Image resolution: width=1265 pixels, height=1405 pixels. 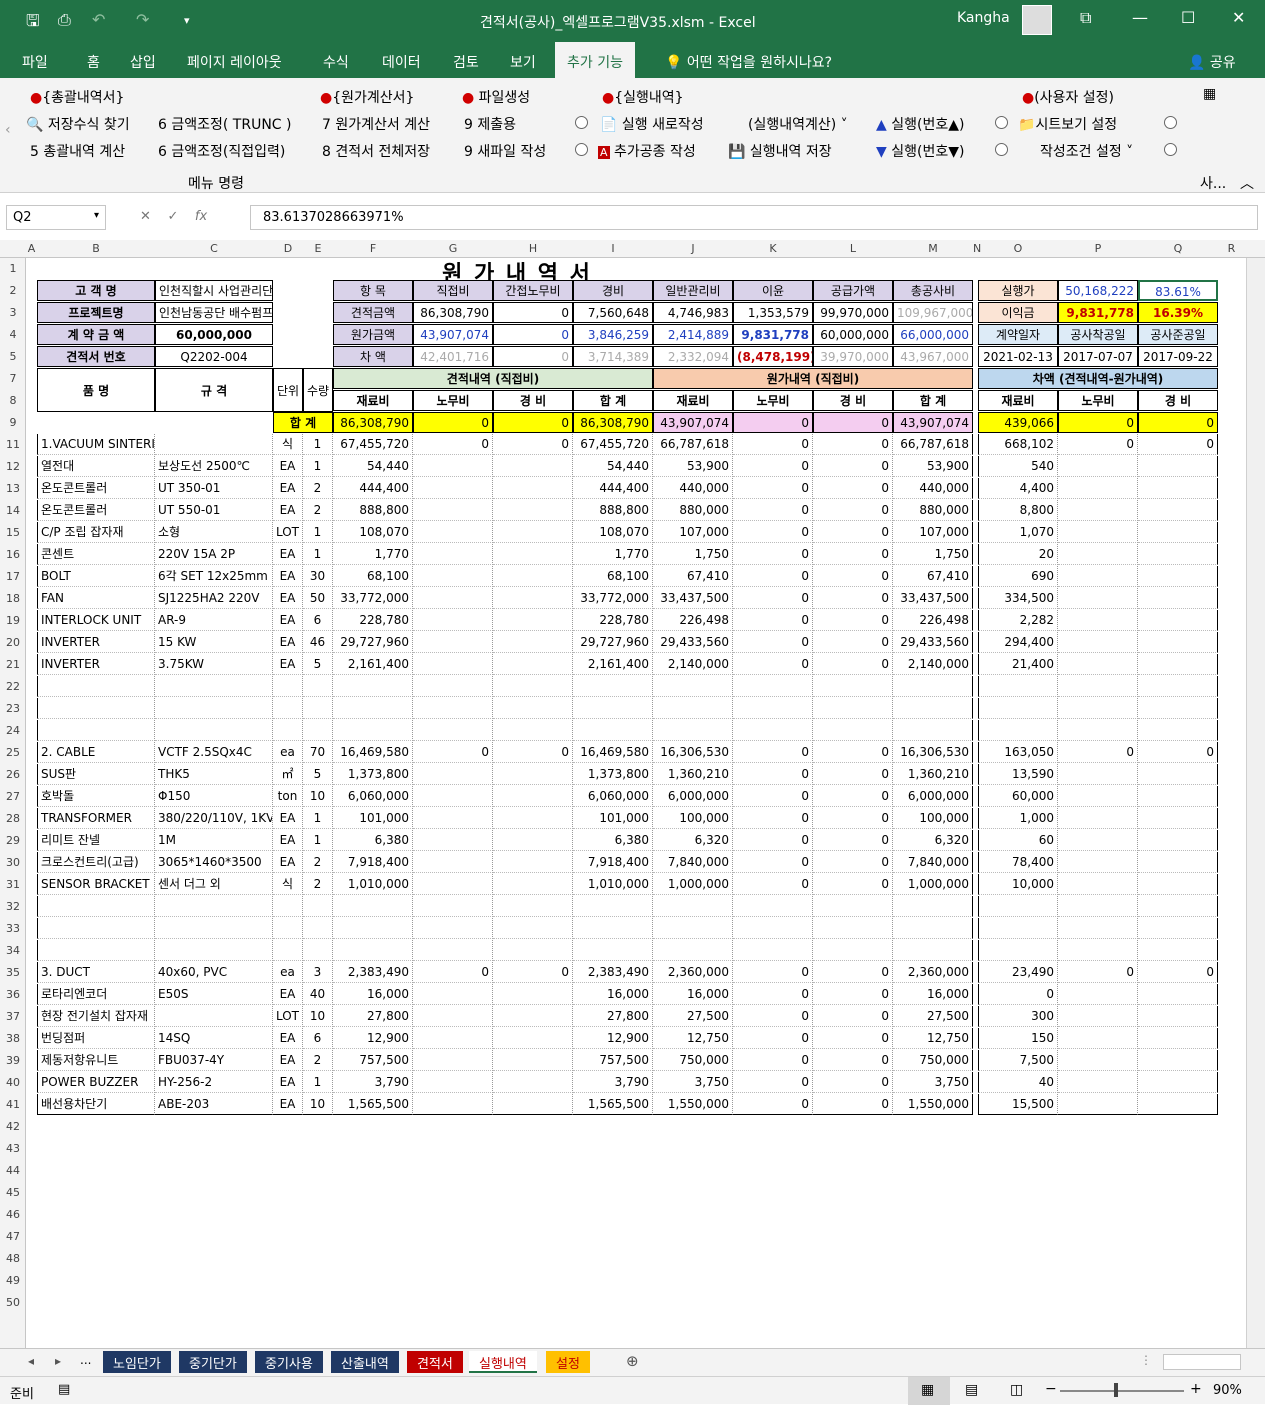 I want to click on add-sheet-icon: ⊕, so click(x=632, y=1361).